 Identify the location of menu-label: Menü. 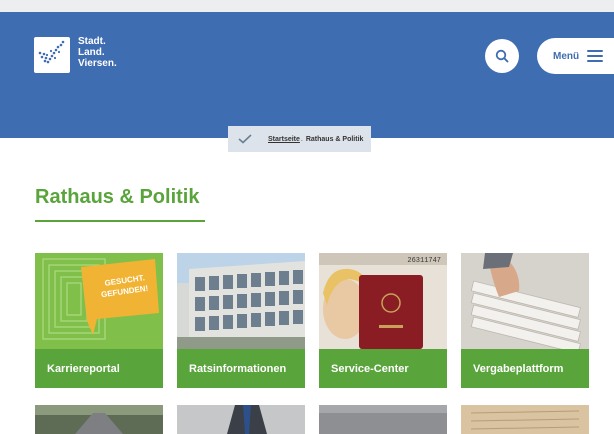
(566, 56).